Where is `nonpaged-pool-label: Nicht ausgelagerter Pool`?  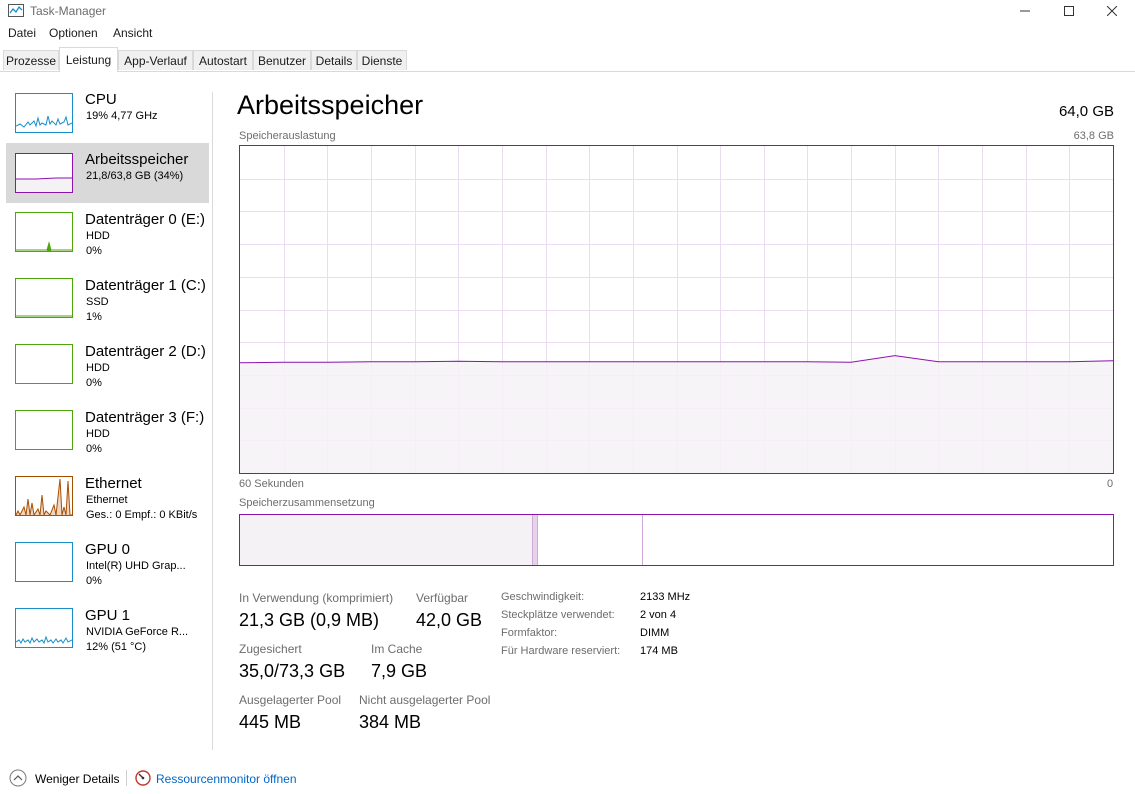
nonpaged-pool-label: Nicht ausgelagerter Pool is located at coordinates (425, 700).